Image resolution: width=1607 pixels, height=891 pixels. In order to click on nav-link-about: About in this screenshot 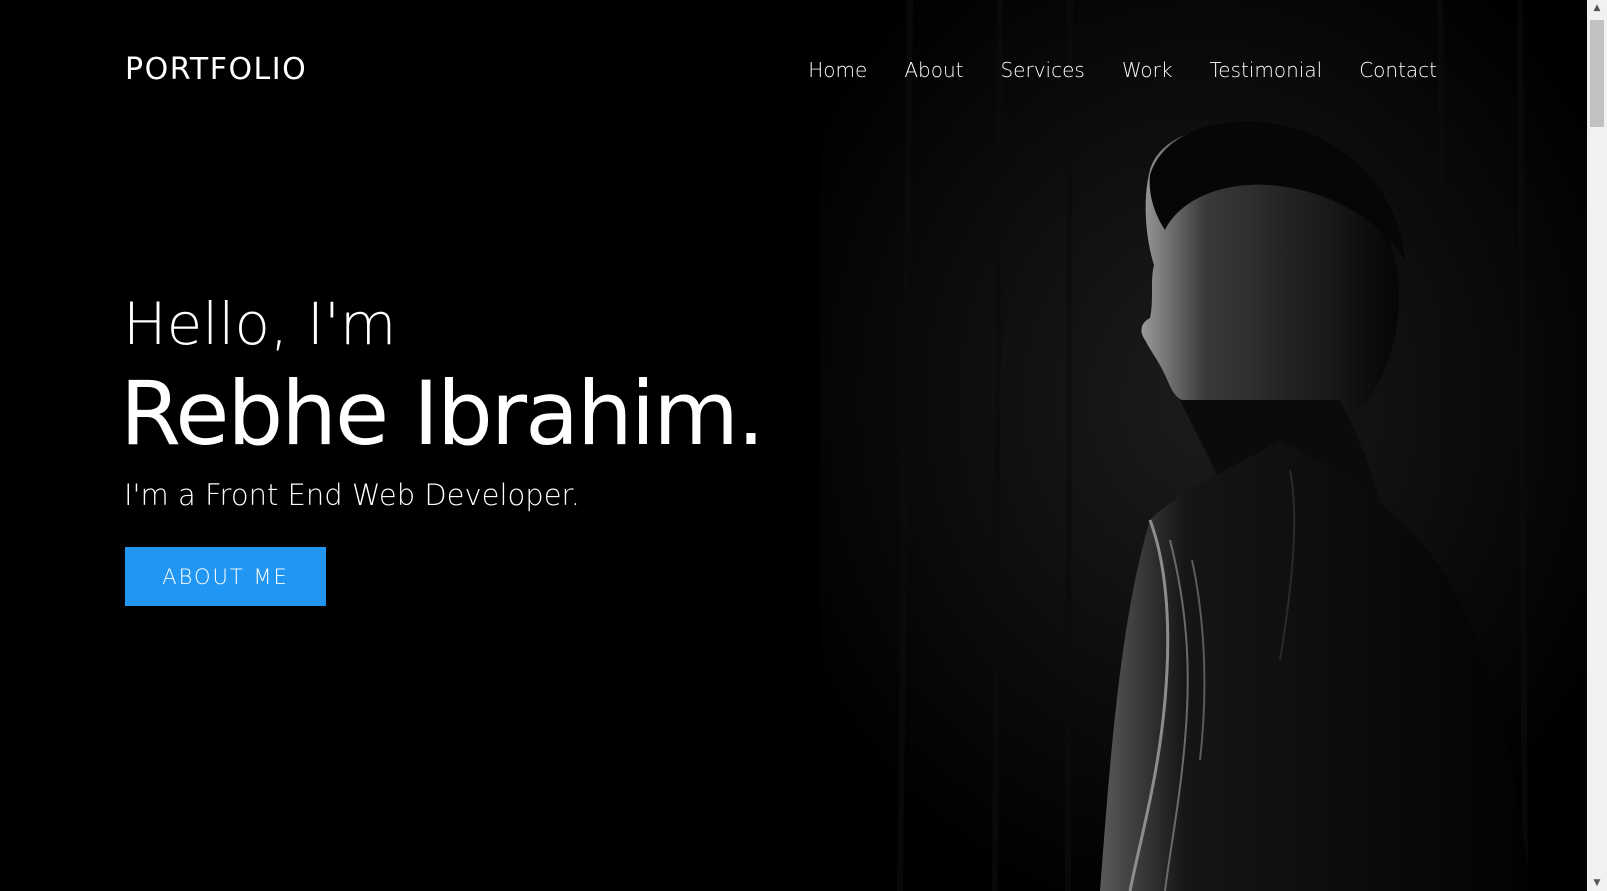, I will do `click(933, 70)`.